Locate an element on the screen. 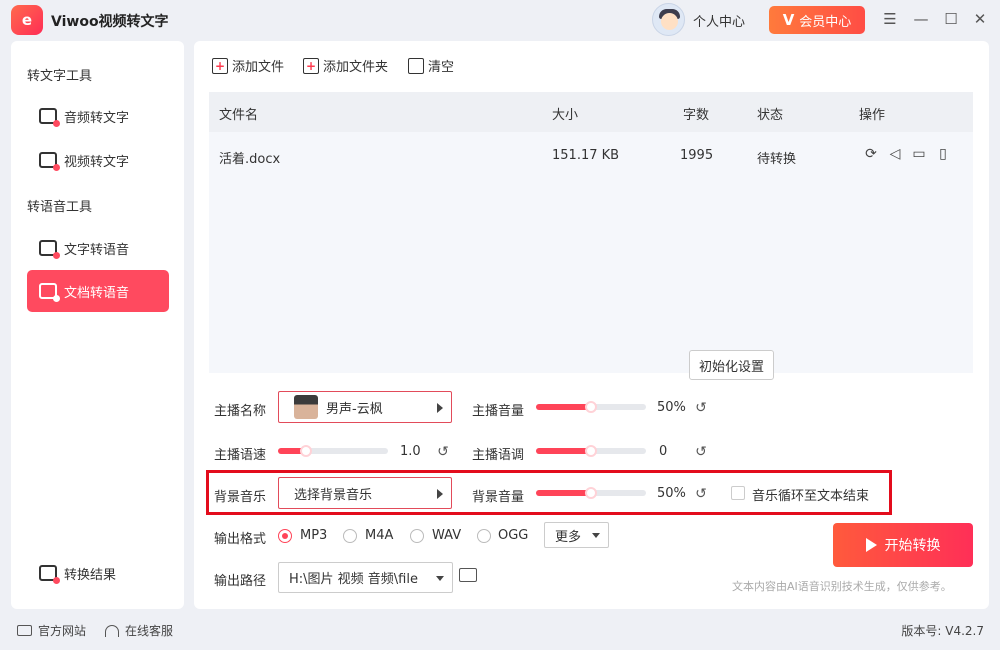  personal-center-link: 个人中心 is located at coordinates (719, 20).